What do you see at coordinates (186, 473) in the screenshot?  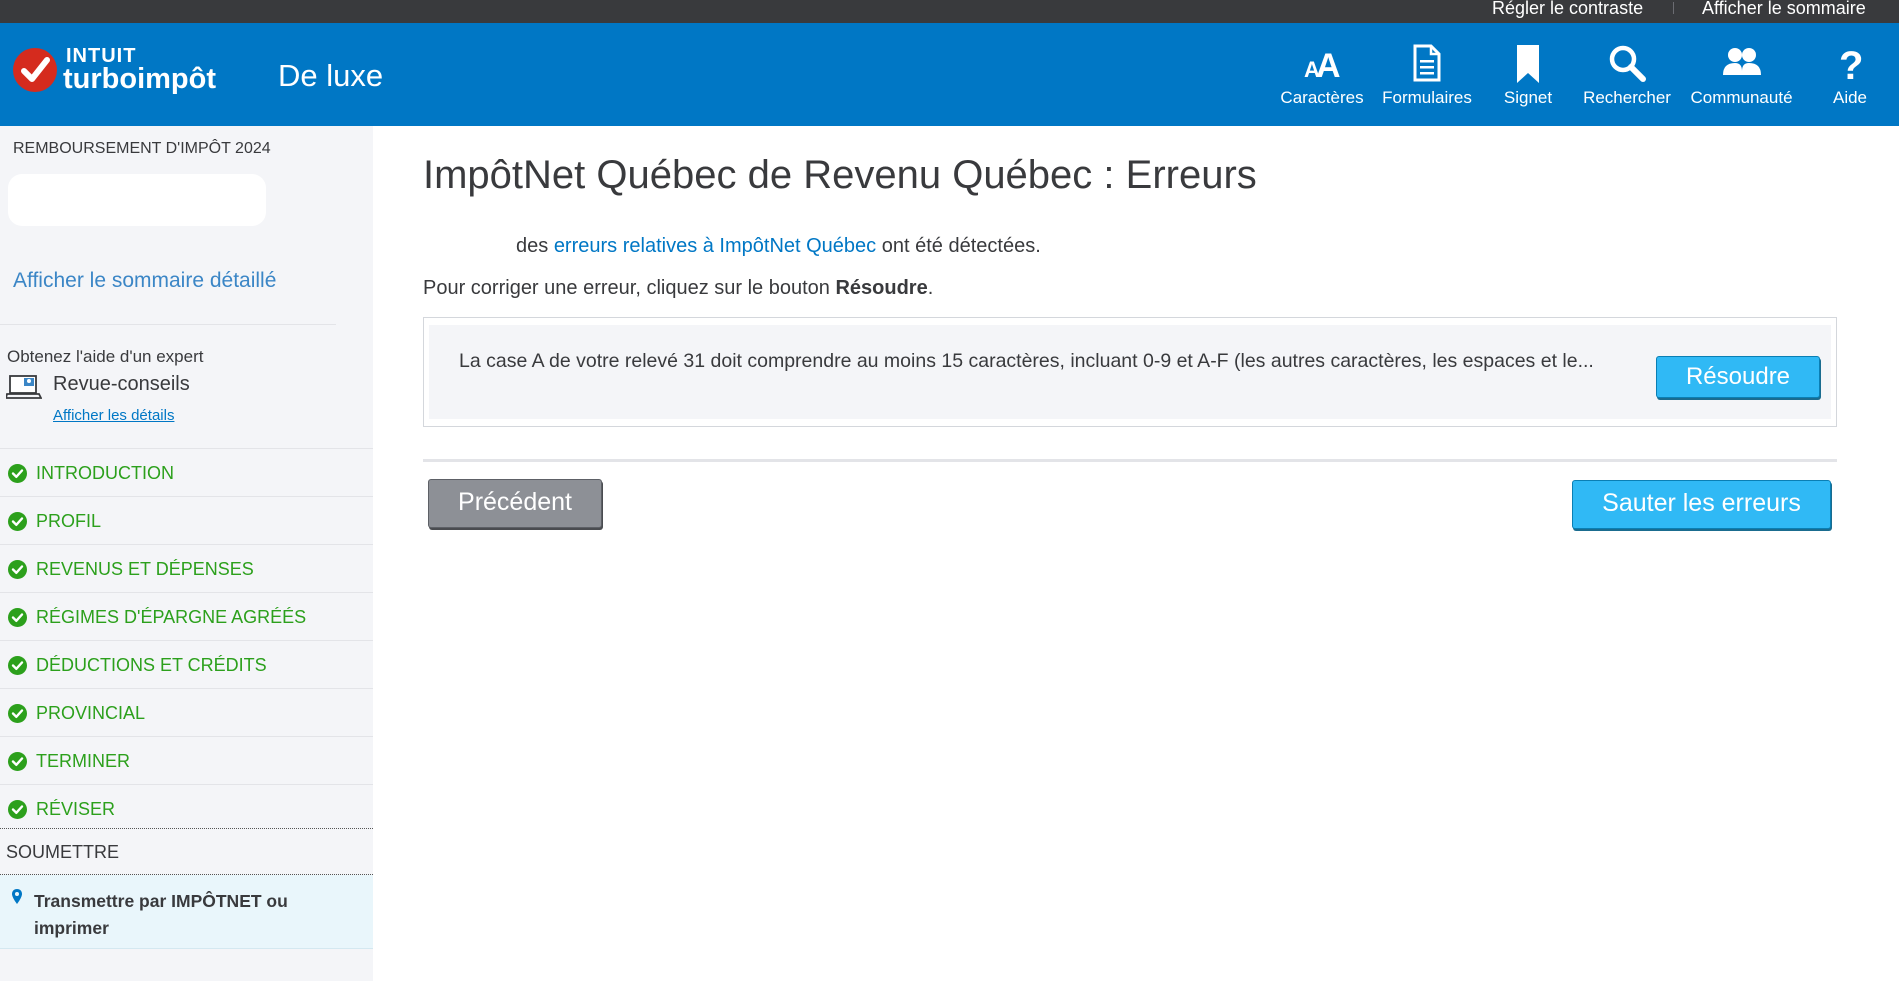 I see `sidebar-item-introduction: INTRODUCTION` at bounding box center [186, 473].